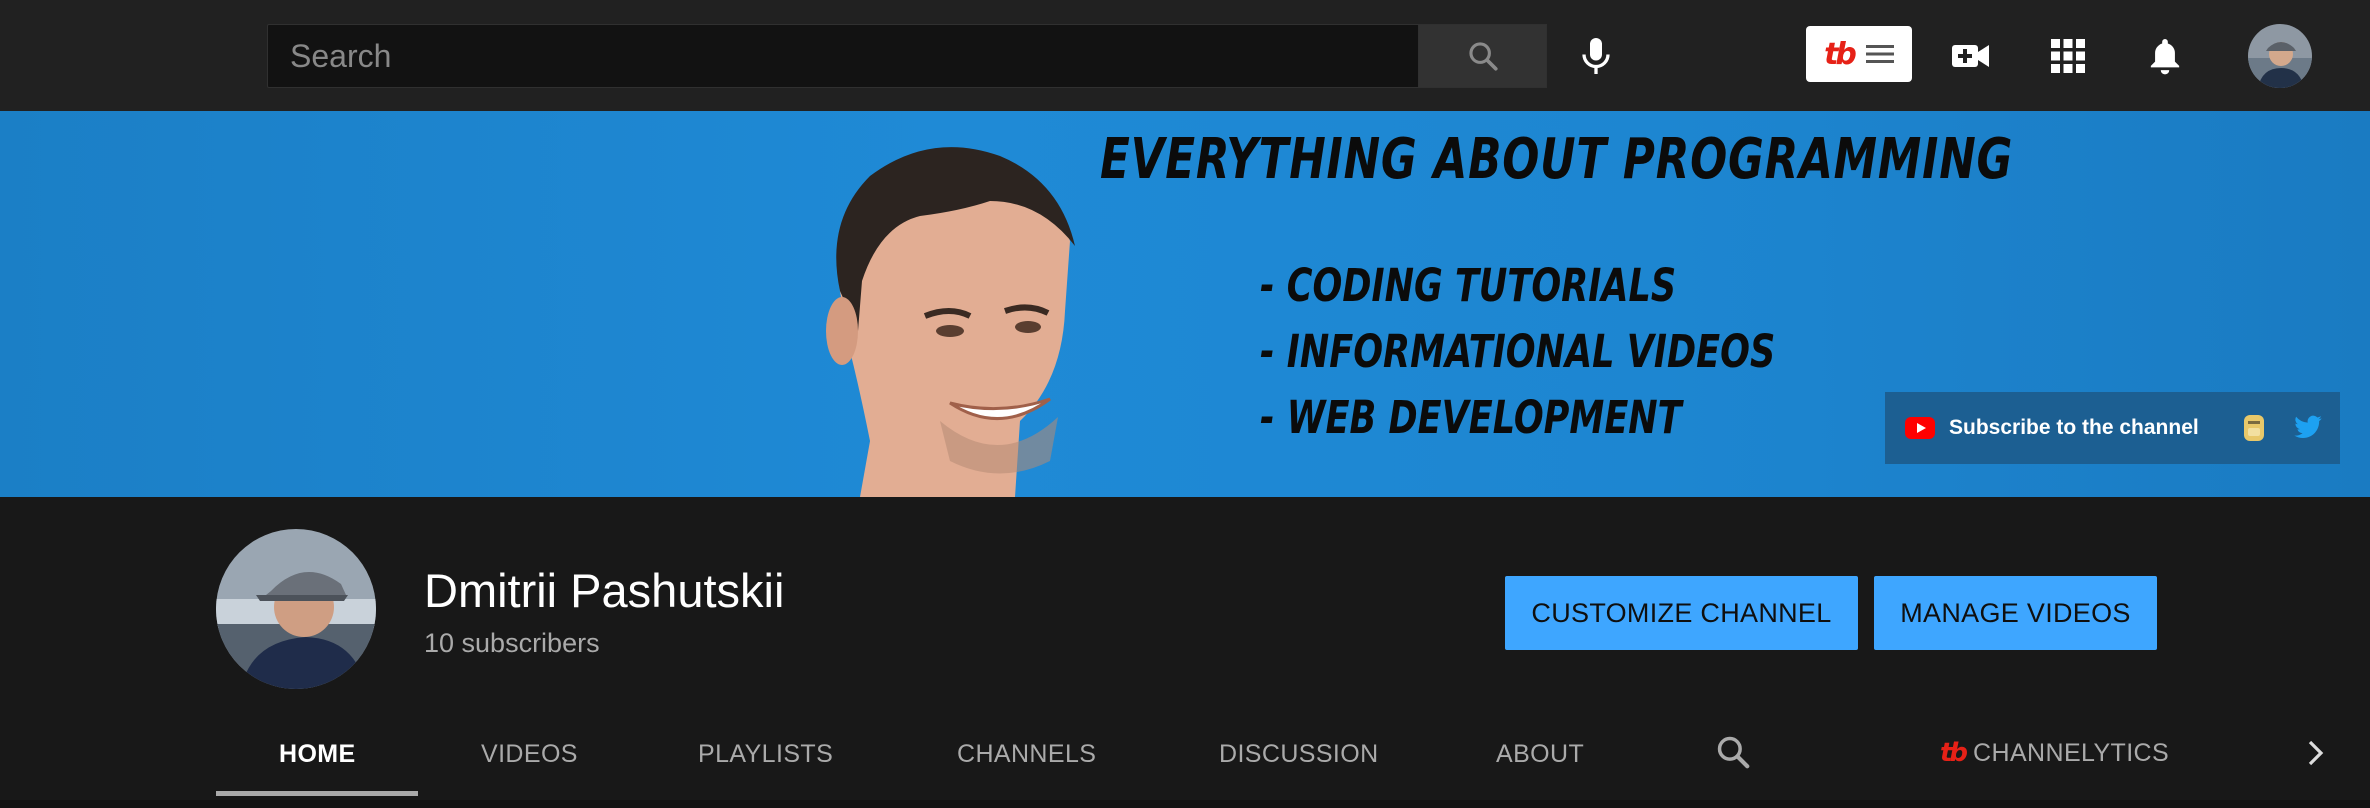  I want to click on channel-name: Dmitrii Pashutskii, so click(604, 590).